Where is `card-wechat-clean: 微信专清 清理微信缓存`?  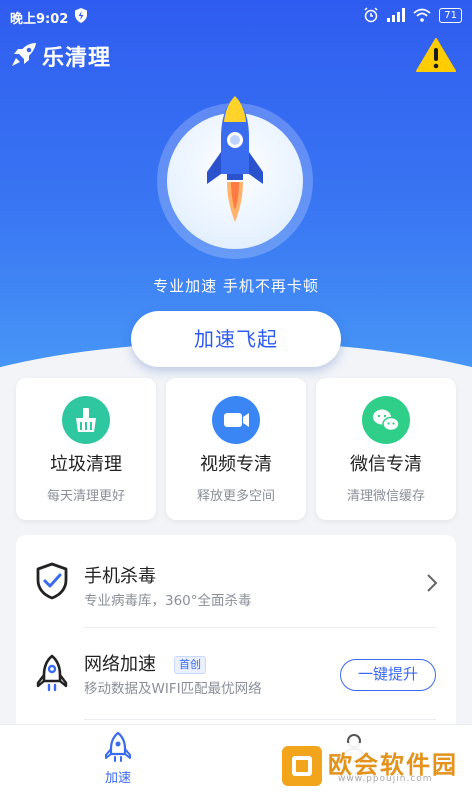 card-wechat-clean: 微信专清 清理微信缓存 is located at coordinates (386, 449).